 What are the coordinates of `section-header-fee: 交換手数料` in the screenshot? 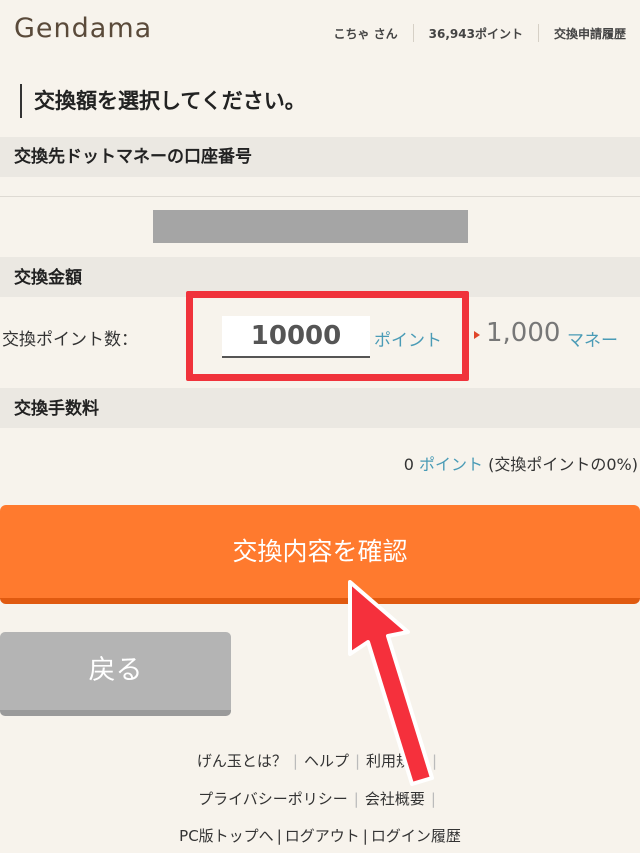 It's located at (320, 408).